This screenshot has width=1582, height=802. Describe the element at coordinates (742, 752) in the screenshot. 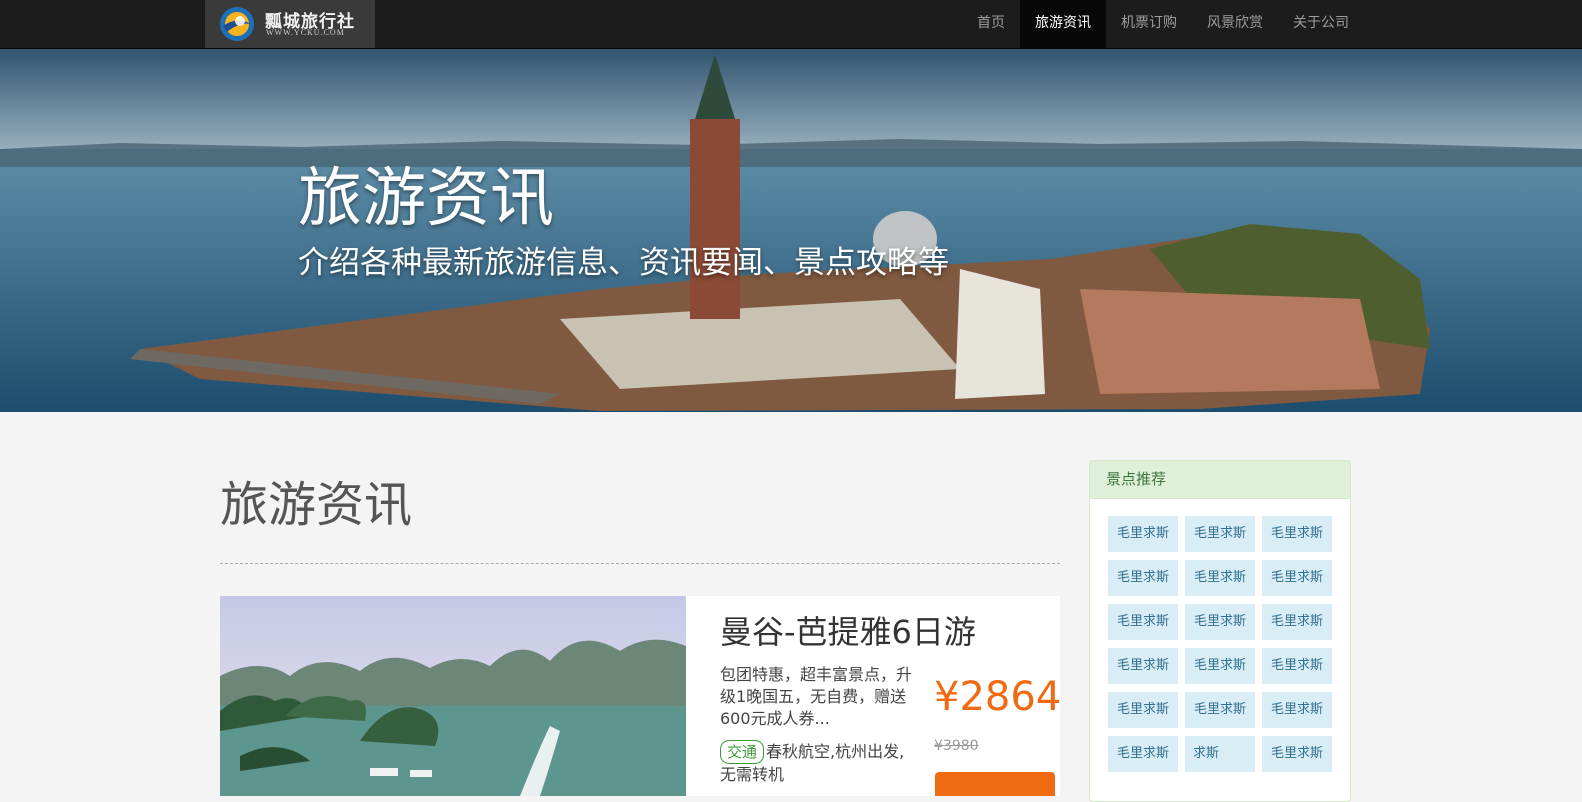

I see `transport-tag: 交通` at that location.